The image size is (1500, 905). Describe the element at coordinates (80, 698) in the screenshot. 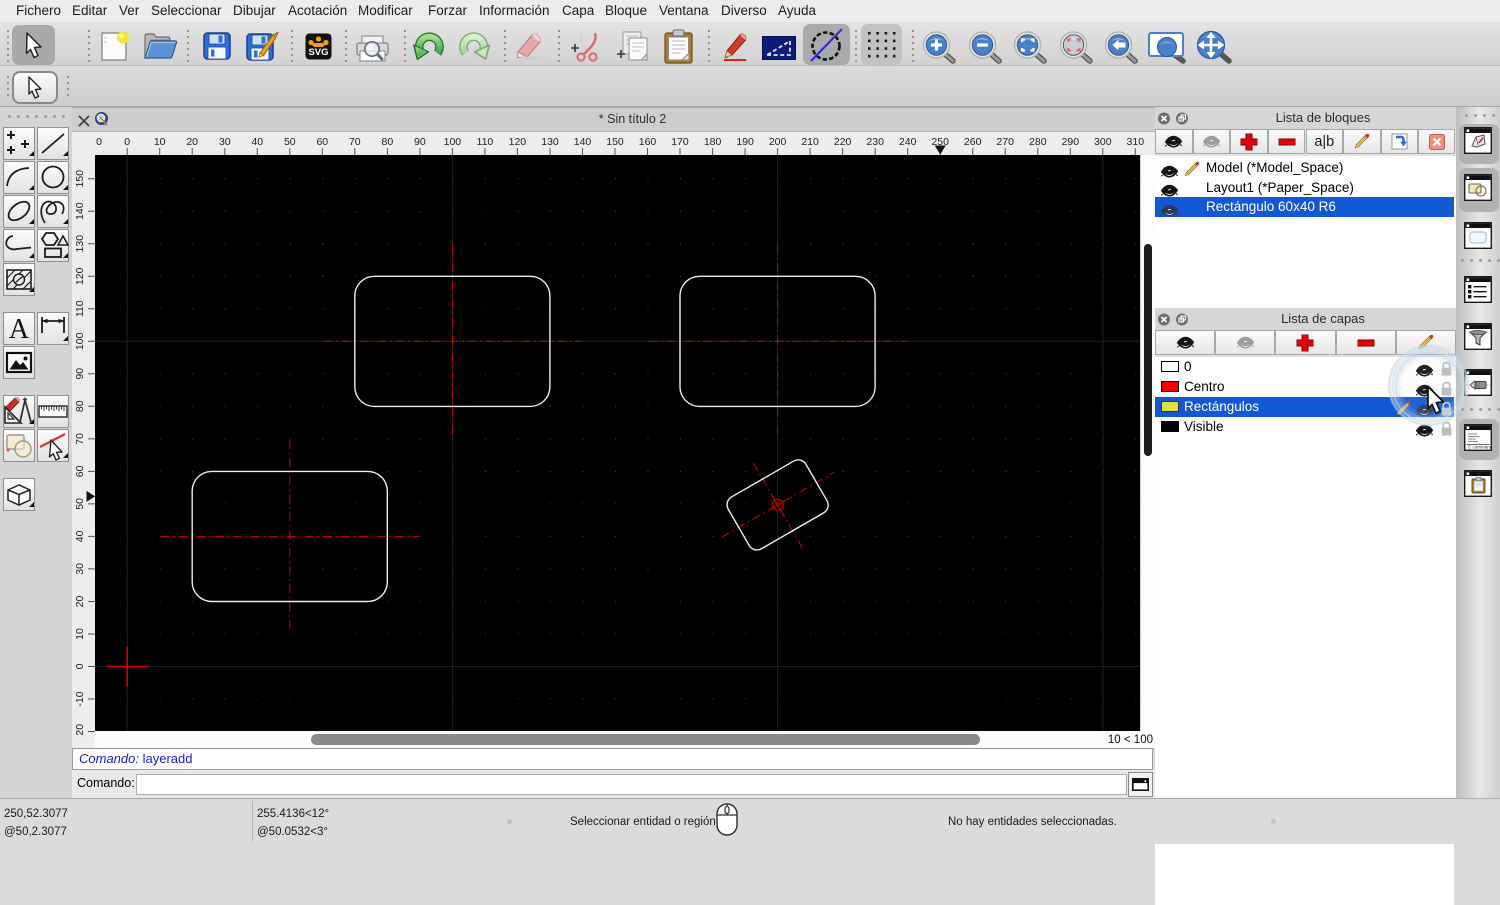

I see `svg-text: -10` at that location.